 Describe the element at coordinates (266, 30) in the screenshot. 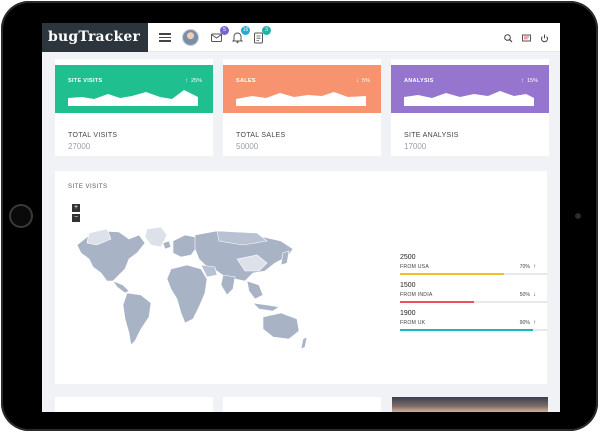

I see `tasks-badge: 3` at that location.